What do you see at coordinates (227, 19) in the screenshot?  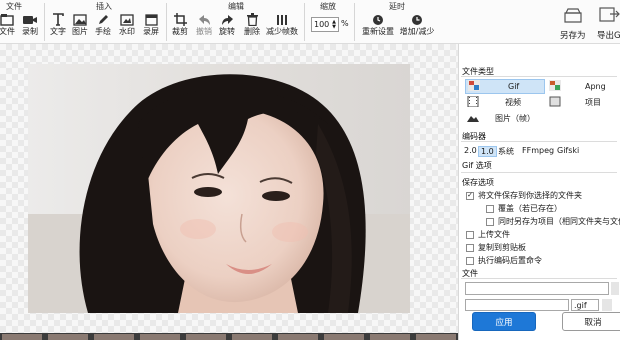 I see `rotate-icon` at bounding box center [227, 19].